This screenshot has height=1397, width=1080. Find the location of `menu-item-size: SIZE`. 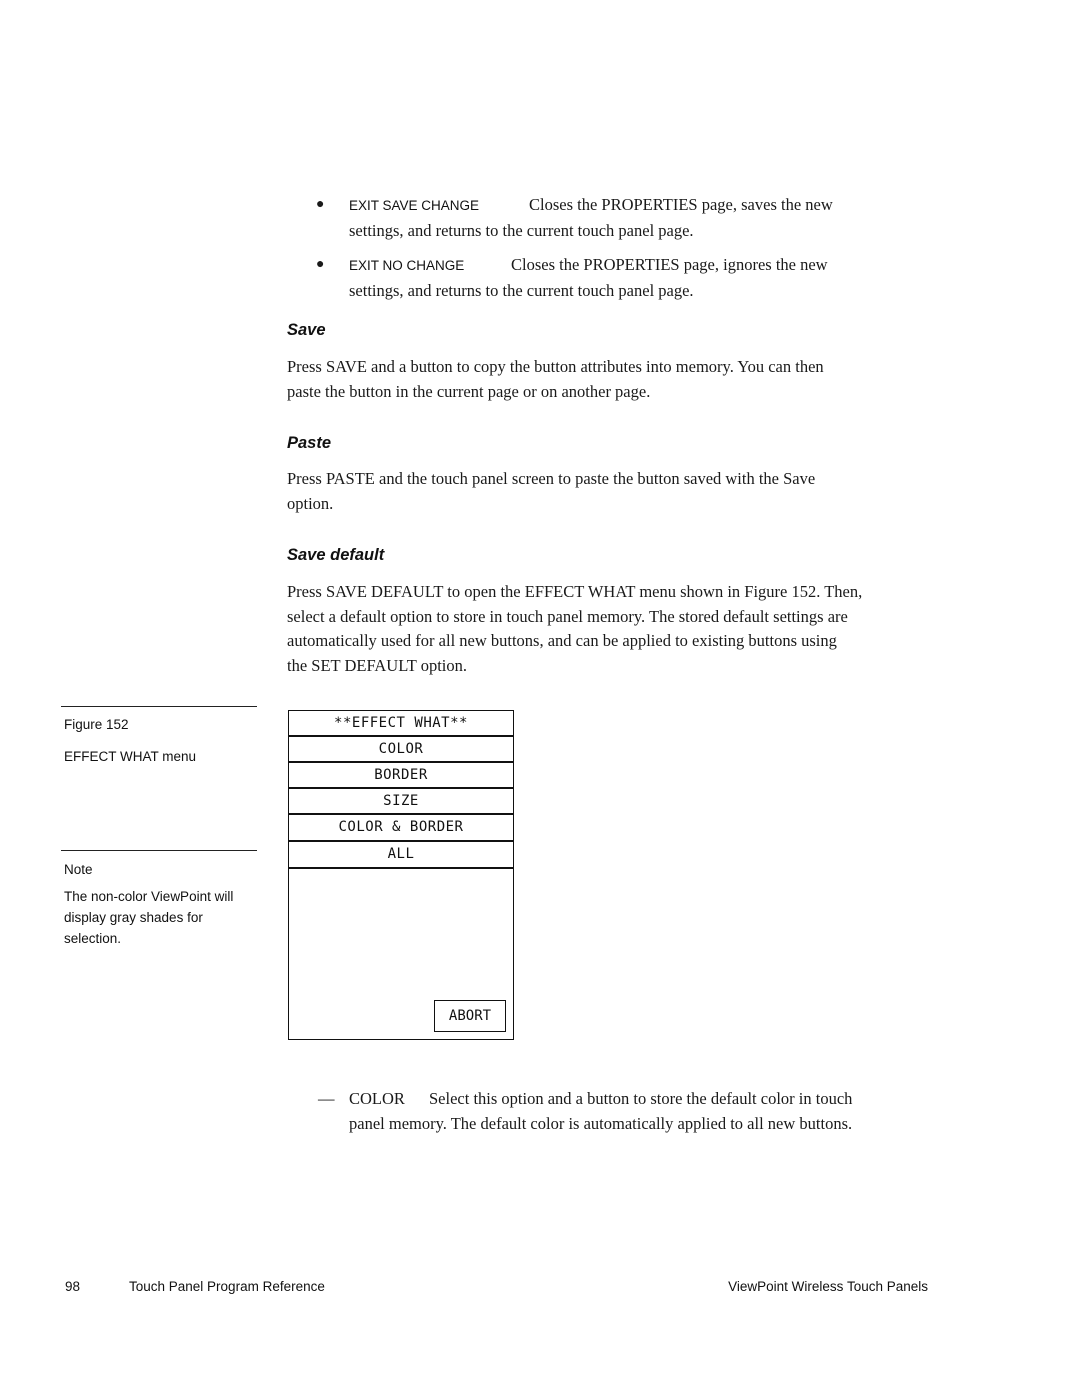

menu-item-size: SIZE is located at coordinates (401, 802).